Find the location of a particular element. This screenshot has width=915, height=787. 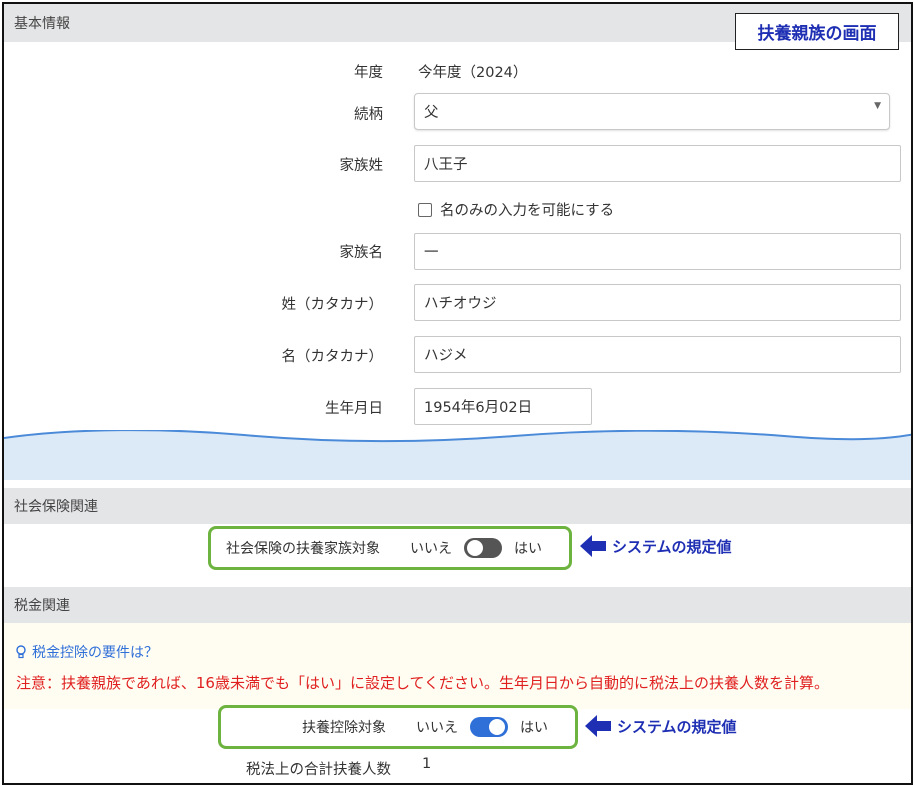

tax-yes-label: はい is located at coordinates (534, 728).